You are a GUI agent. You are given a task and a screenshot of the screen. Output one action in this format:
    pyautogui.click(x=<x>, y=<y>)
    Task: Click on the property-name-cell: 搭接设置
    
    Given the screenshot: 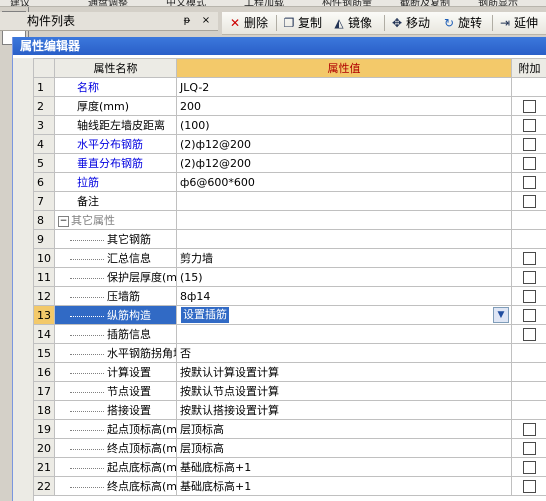 What is the action you would take?
    pyautogui.click(x=115, y=410)
    